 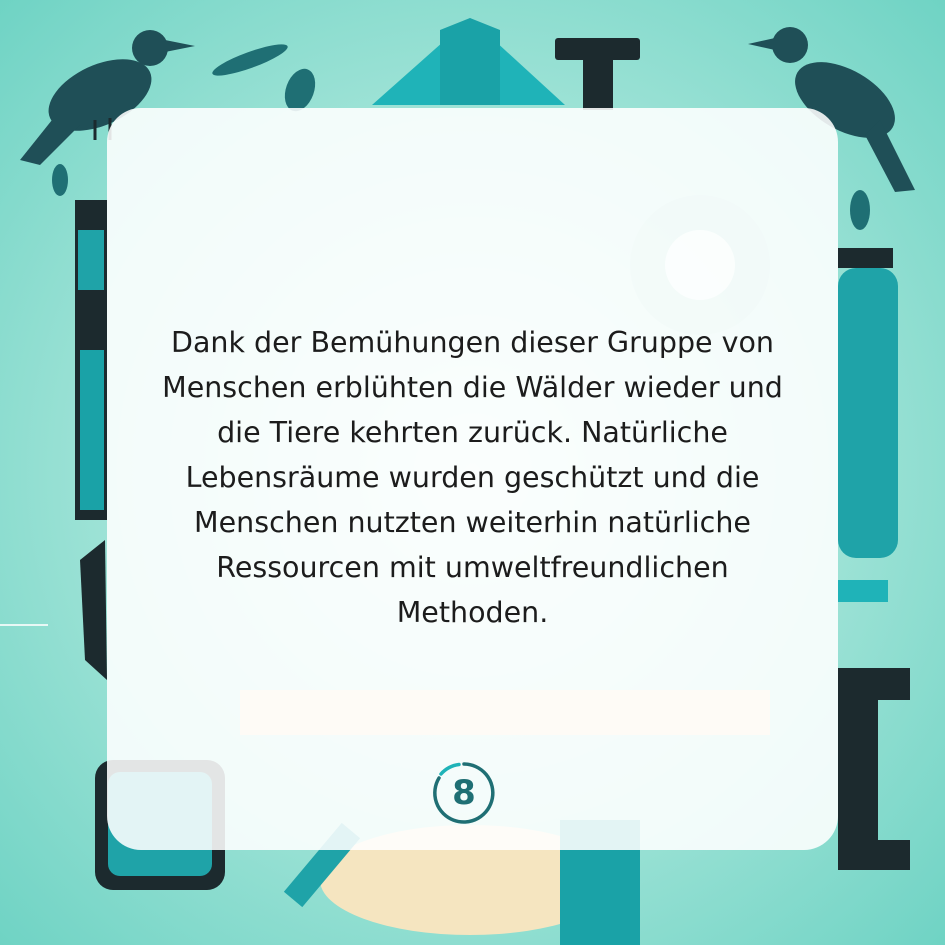 I want to click on page-number-badge: 8, so click(x=464, y=793).